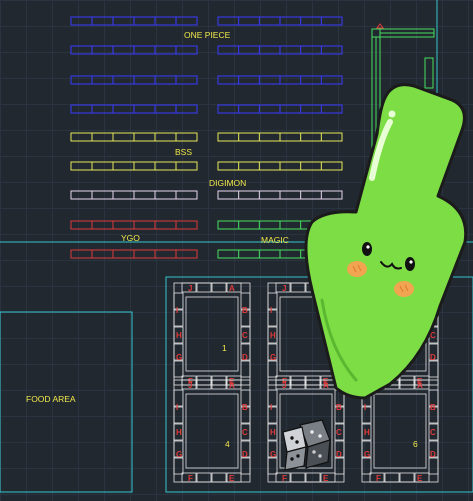 The image size is (473, 501). What do you see at coordinates (275, 240) in the screenshot?
I see `section-label-magic: MAGIC` at bounding box center [275, 240].